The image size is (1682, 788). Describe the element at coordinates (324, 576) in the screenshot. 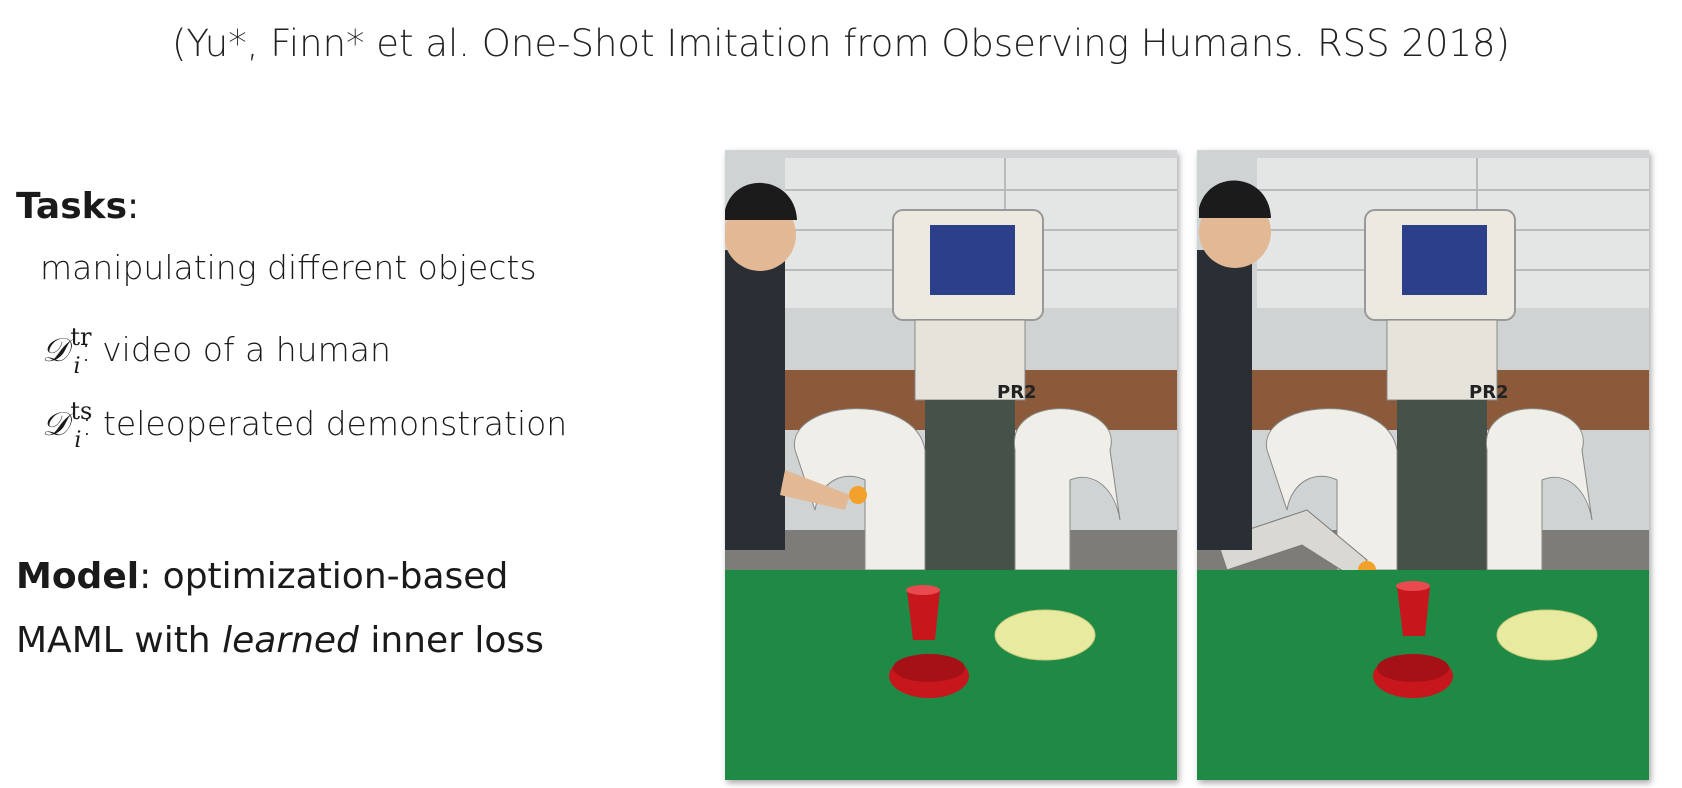

I see `model-line1-rest: : optimization-based` at that location.